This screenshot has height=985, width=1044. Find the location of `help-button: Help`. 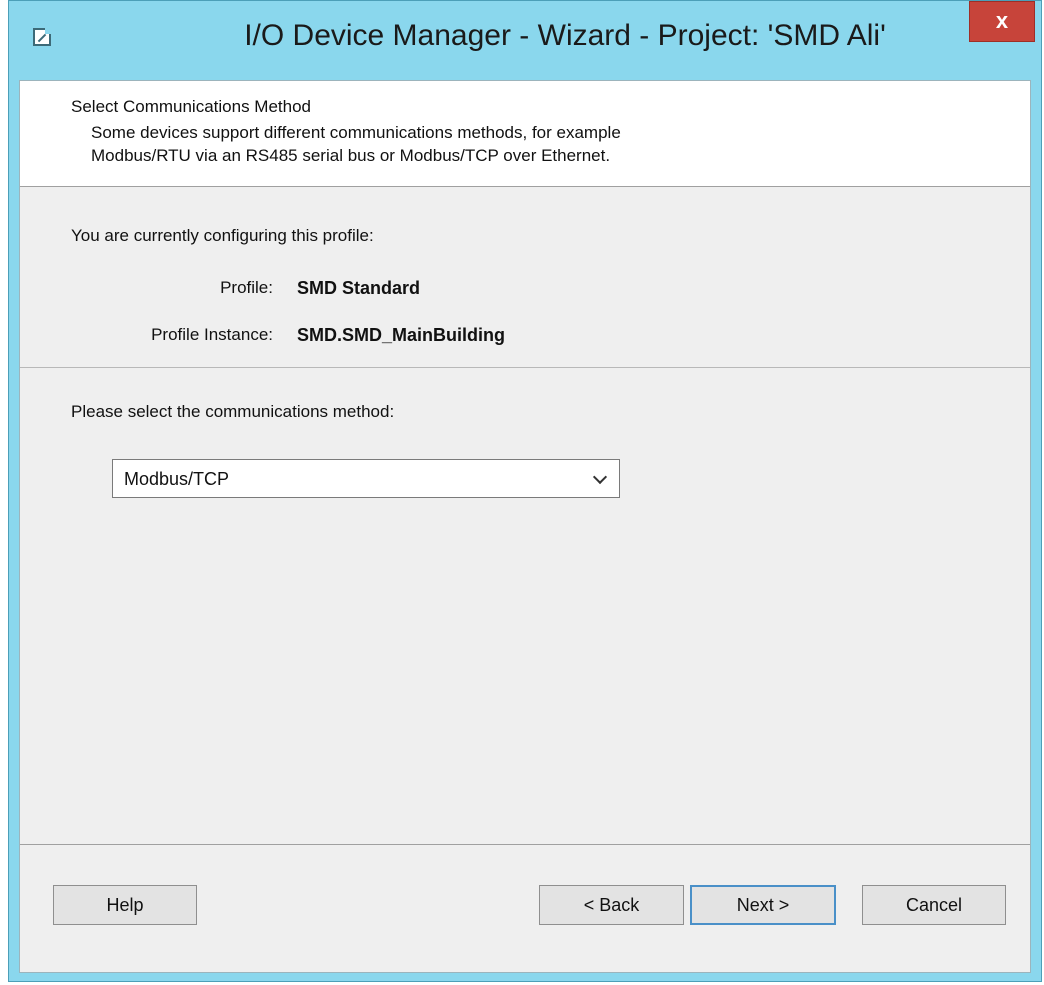

help-button: Help is located at coordinates (125, 905).